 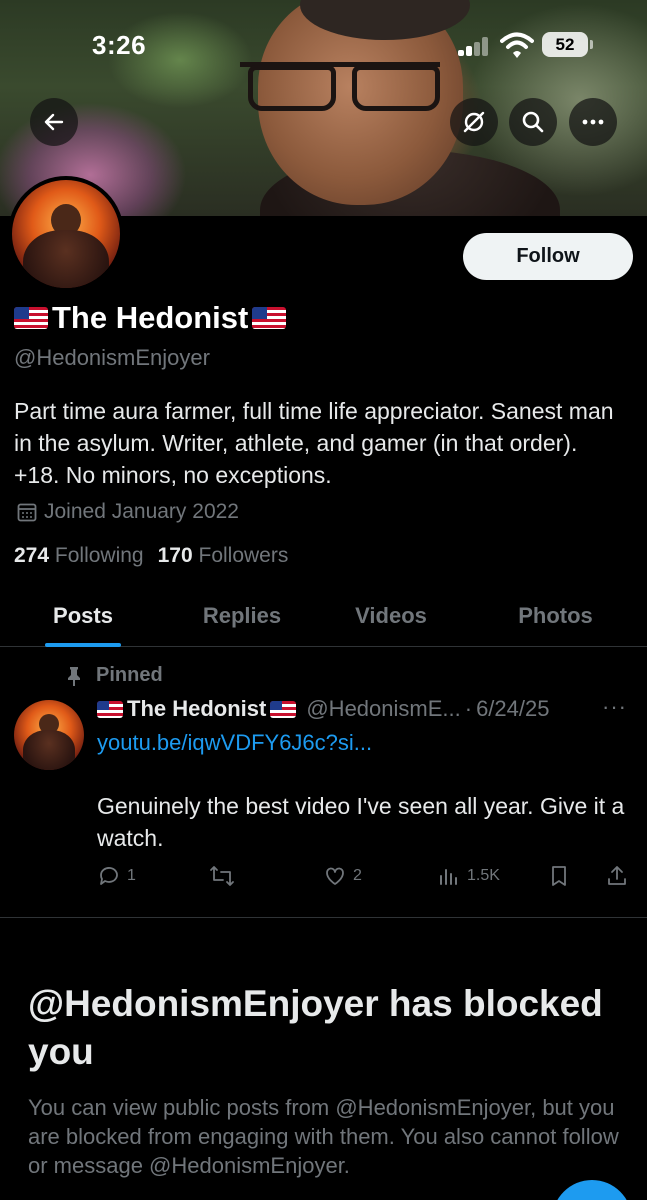 What do you see at coordinates (141, 511) in the screenshot?
I see `joined-text: Joined January 2022` at bounding box center [141, 511].